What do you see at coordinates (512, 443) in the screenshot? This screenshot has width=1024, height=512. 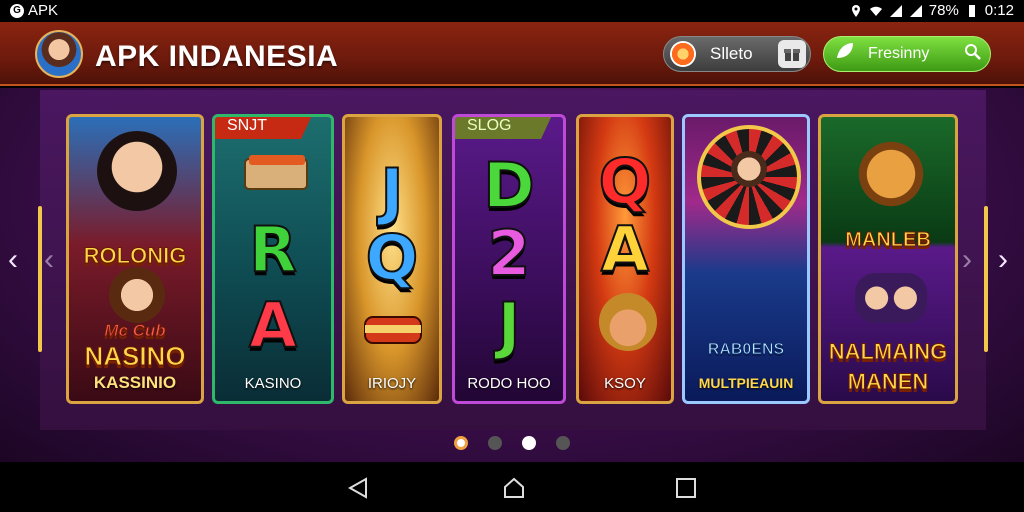 I see `carousel-pagination` at bounding box center [512, 443].